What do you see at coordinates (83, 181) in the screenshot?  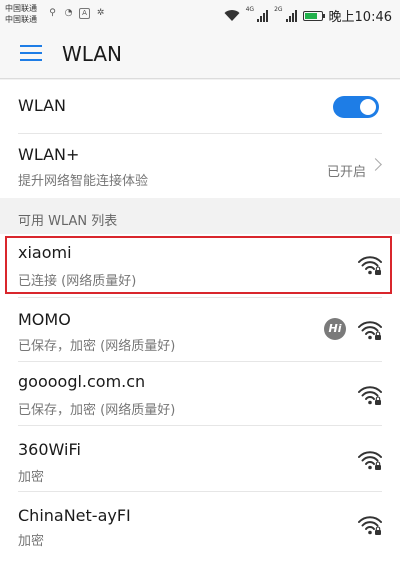 I see `wlan-plus-subtitle: 提升网络智能连接体验` at bounding box center [83, 181].